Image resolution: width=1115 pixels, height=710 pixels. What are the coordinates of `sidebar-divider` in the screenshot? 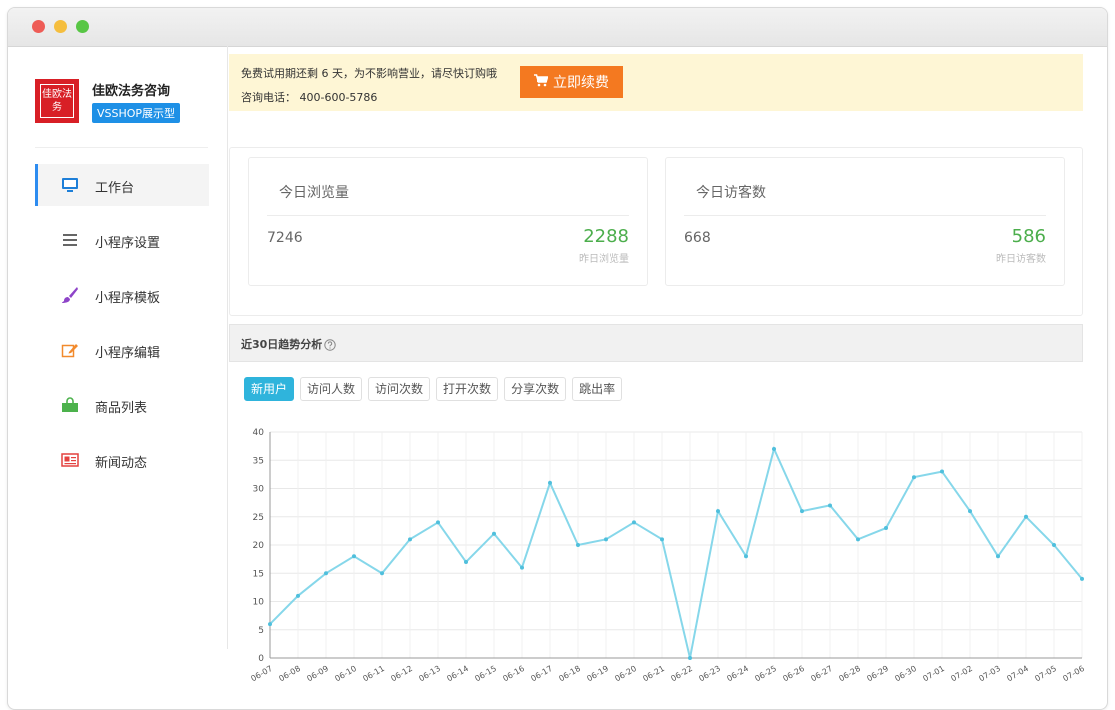 It's located at (121, 147).